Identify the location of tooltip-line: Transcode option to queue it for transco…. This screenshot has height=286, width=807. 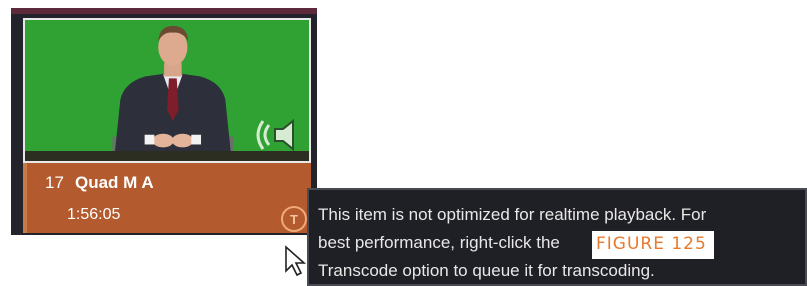
(486, 270).